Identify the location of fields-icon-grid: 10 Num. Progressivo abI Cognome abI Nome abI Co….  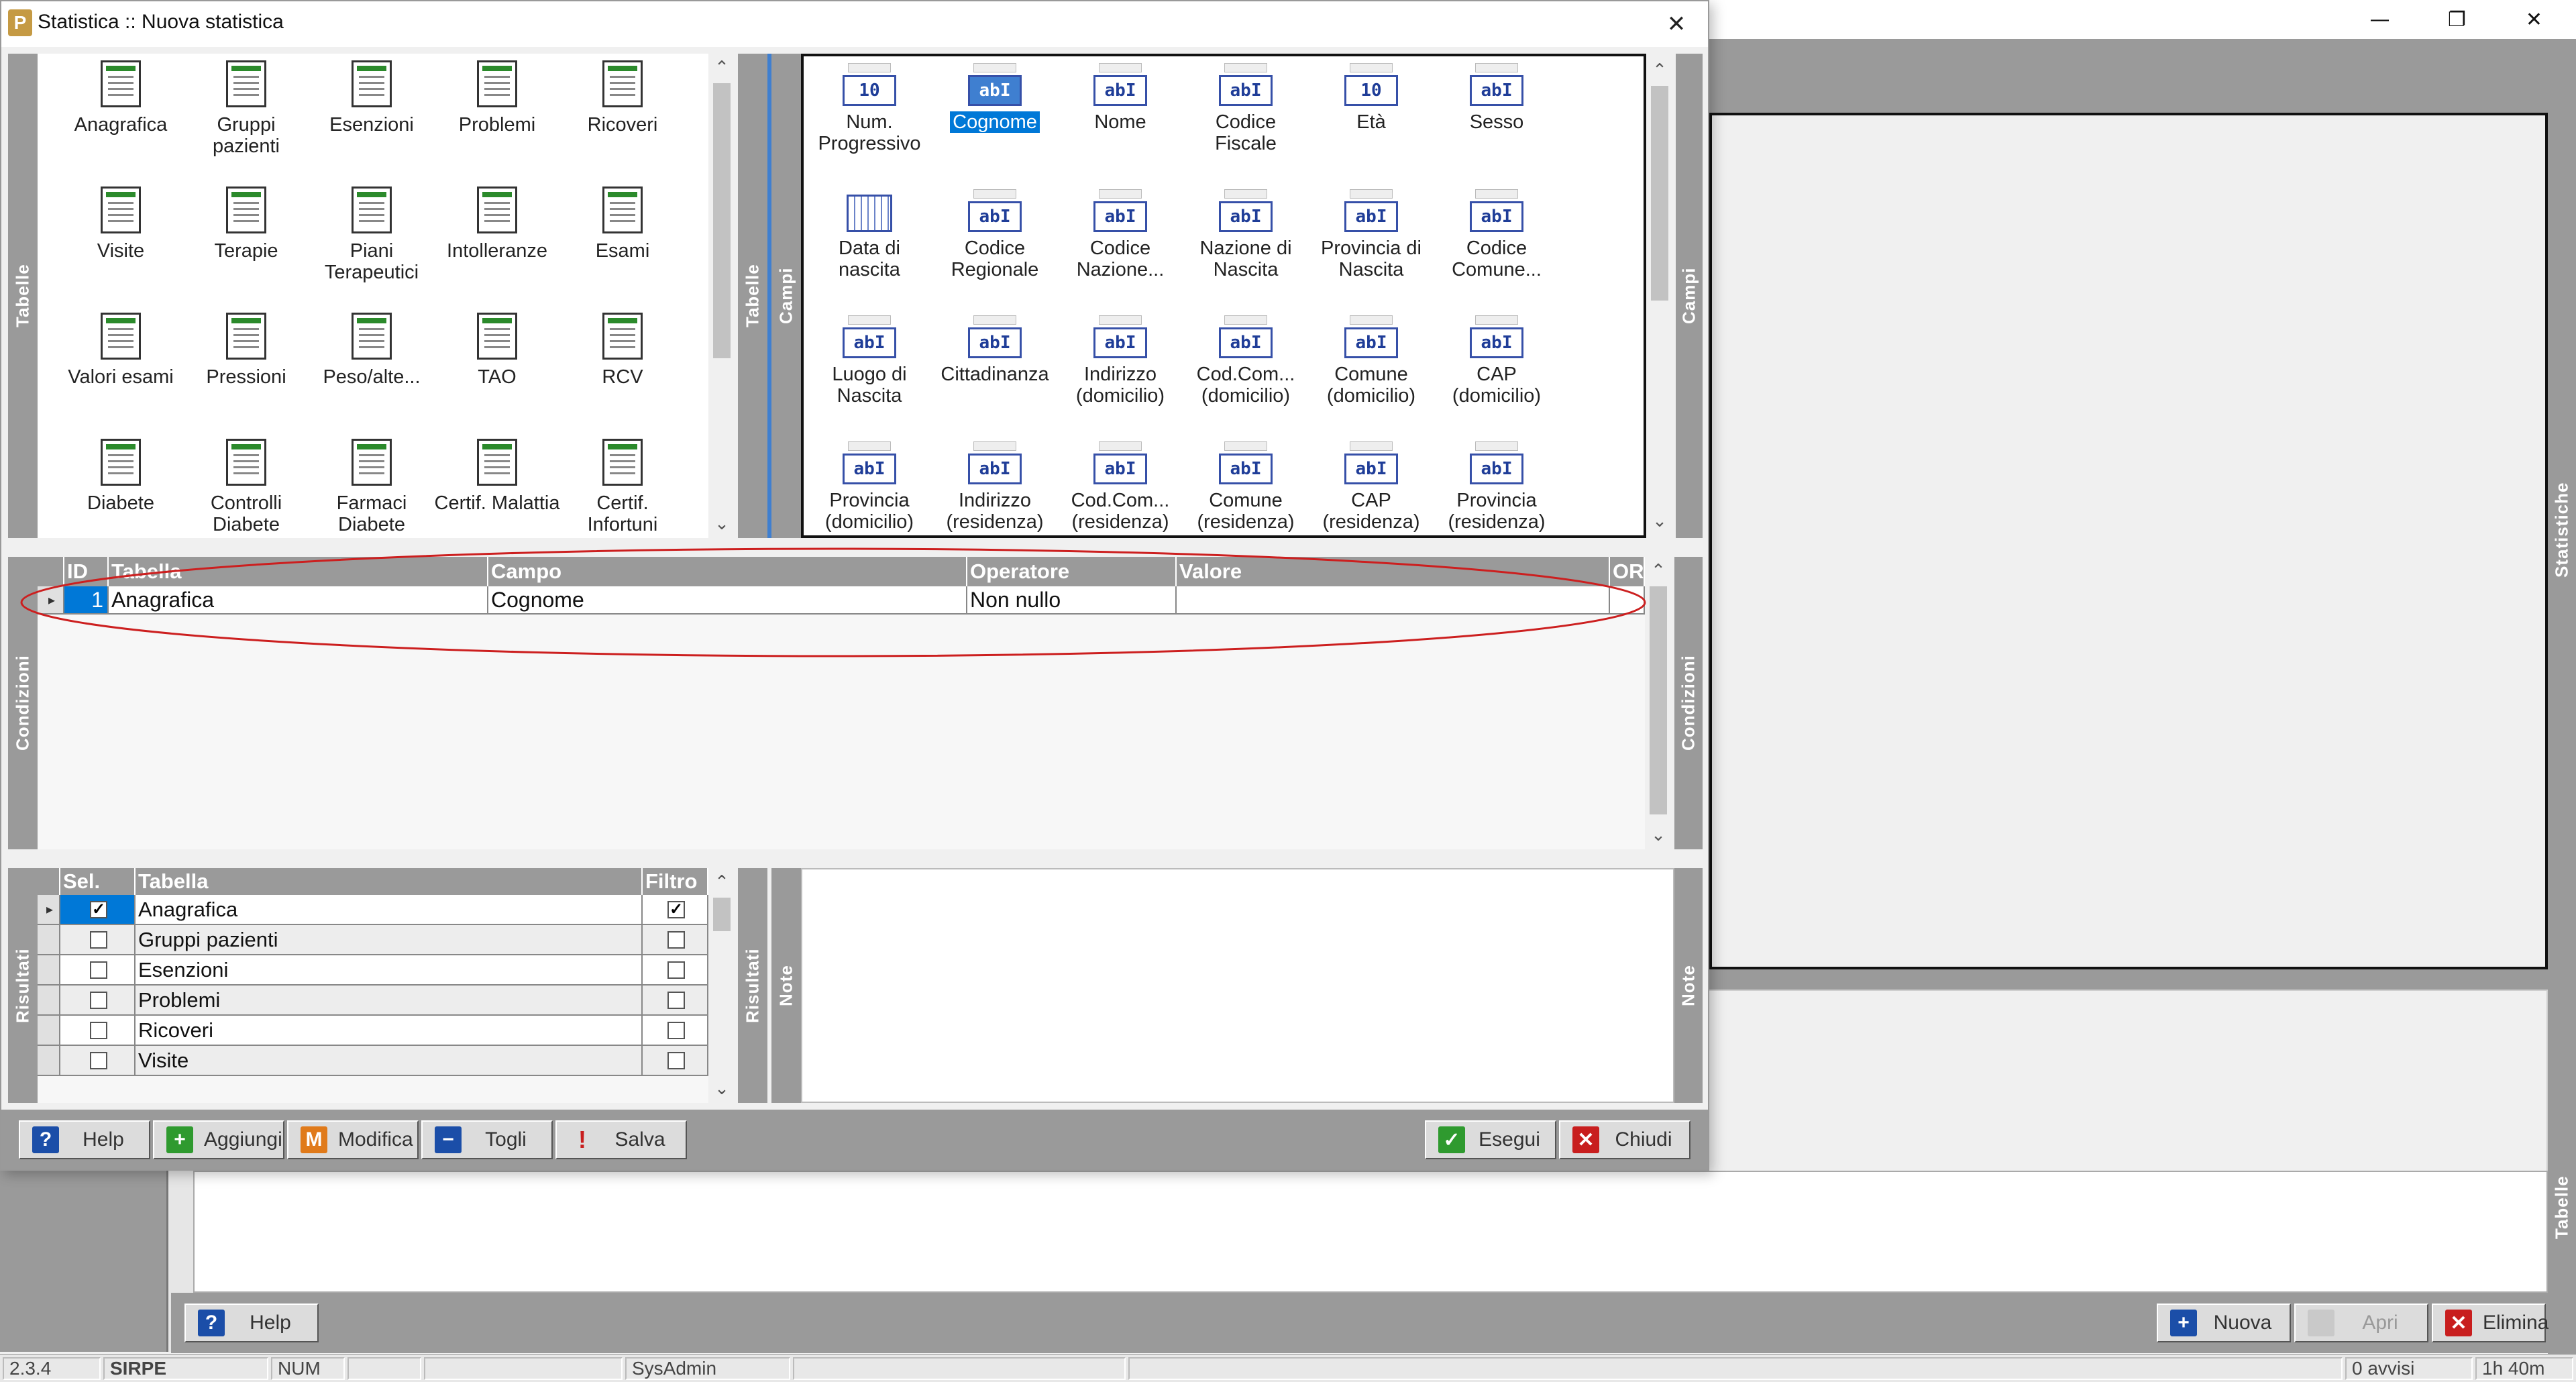
(1223, 296).